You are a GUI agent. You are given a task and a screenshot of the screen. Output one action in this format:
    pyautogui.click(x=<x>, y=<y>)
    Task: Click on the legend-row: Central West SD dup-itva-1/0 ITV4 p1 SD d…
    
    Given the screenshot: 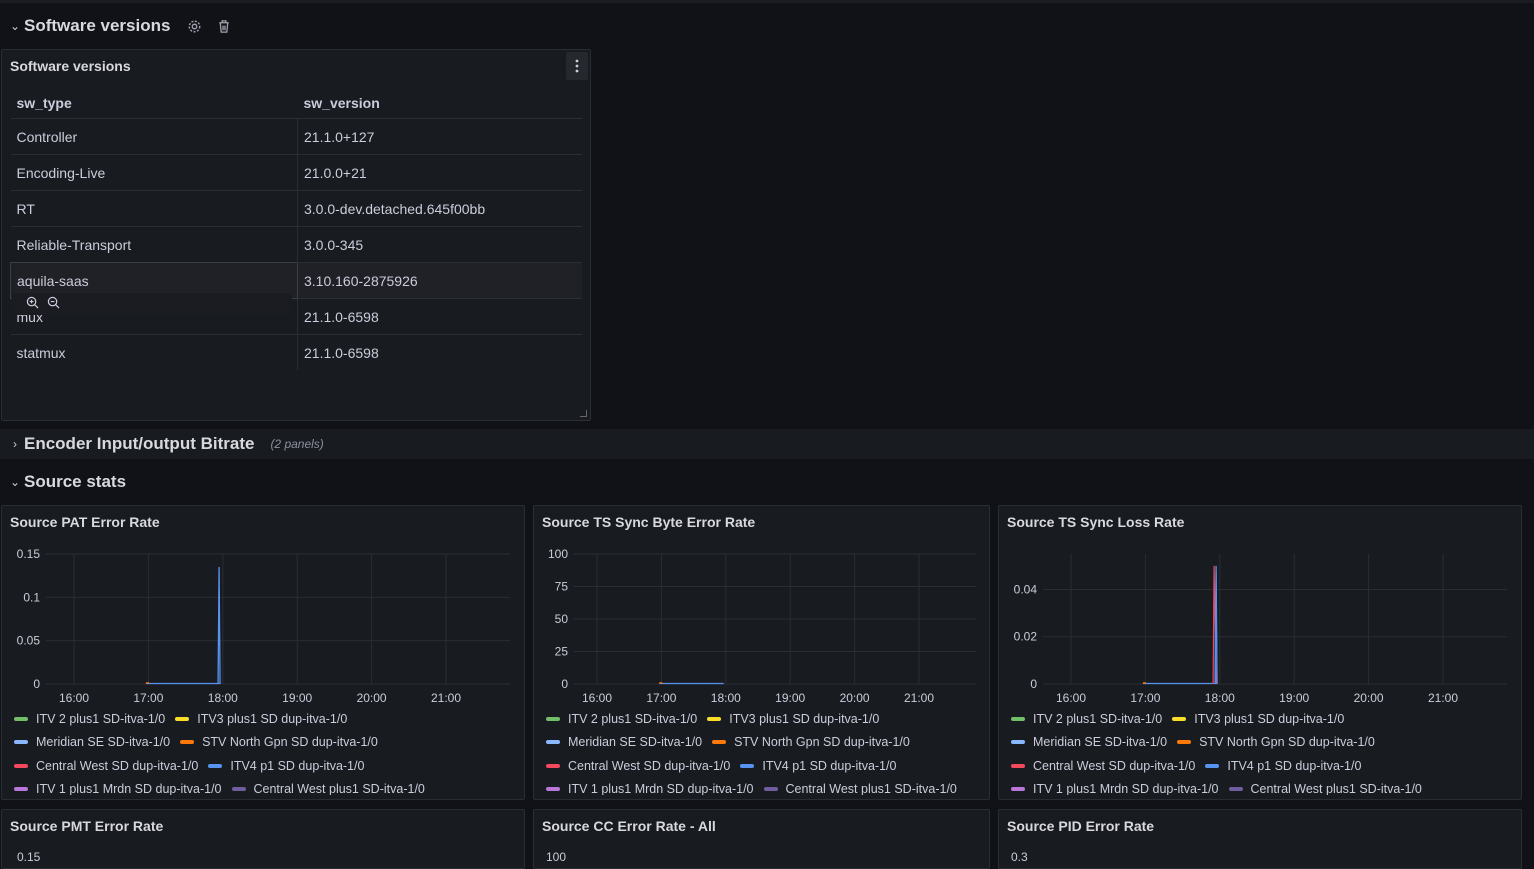 What is the action you would take?
    pyautogui.click(x=1261, y=766)
    